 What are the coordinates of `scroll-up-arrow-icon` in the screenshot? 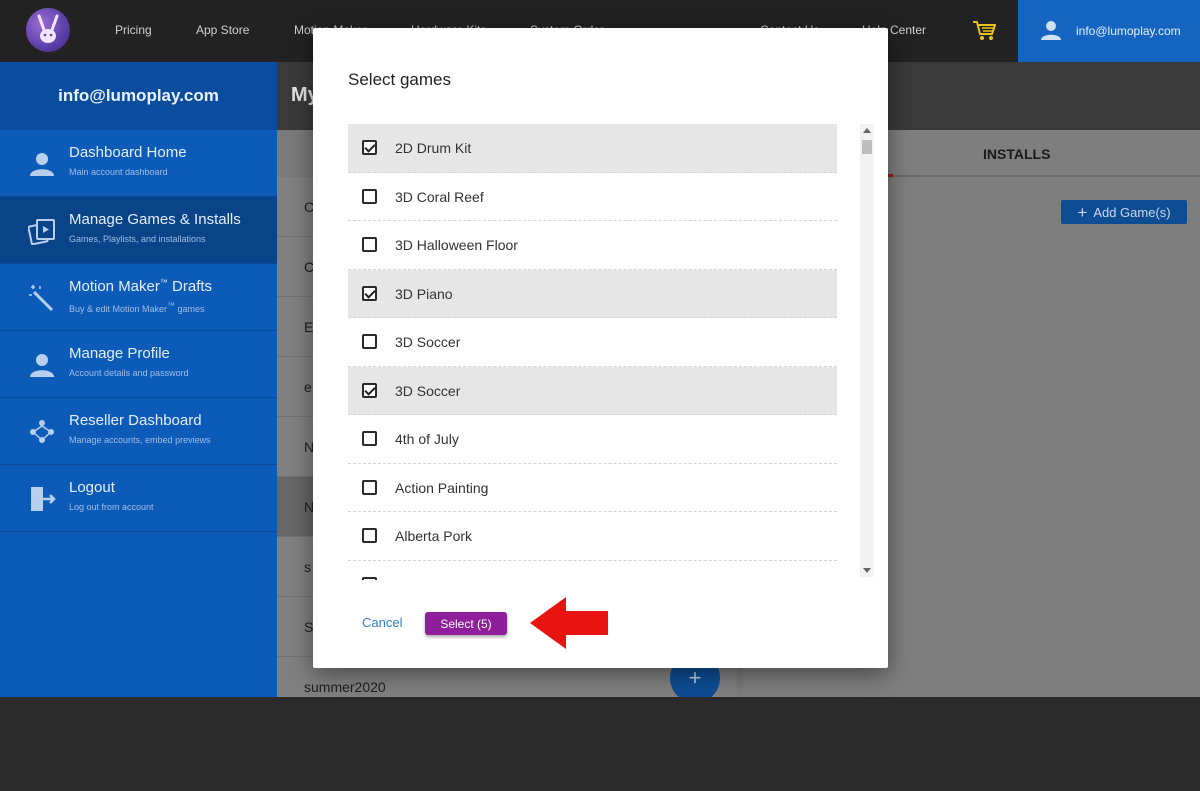 It's located at (867, 130).